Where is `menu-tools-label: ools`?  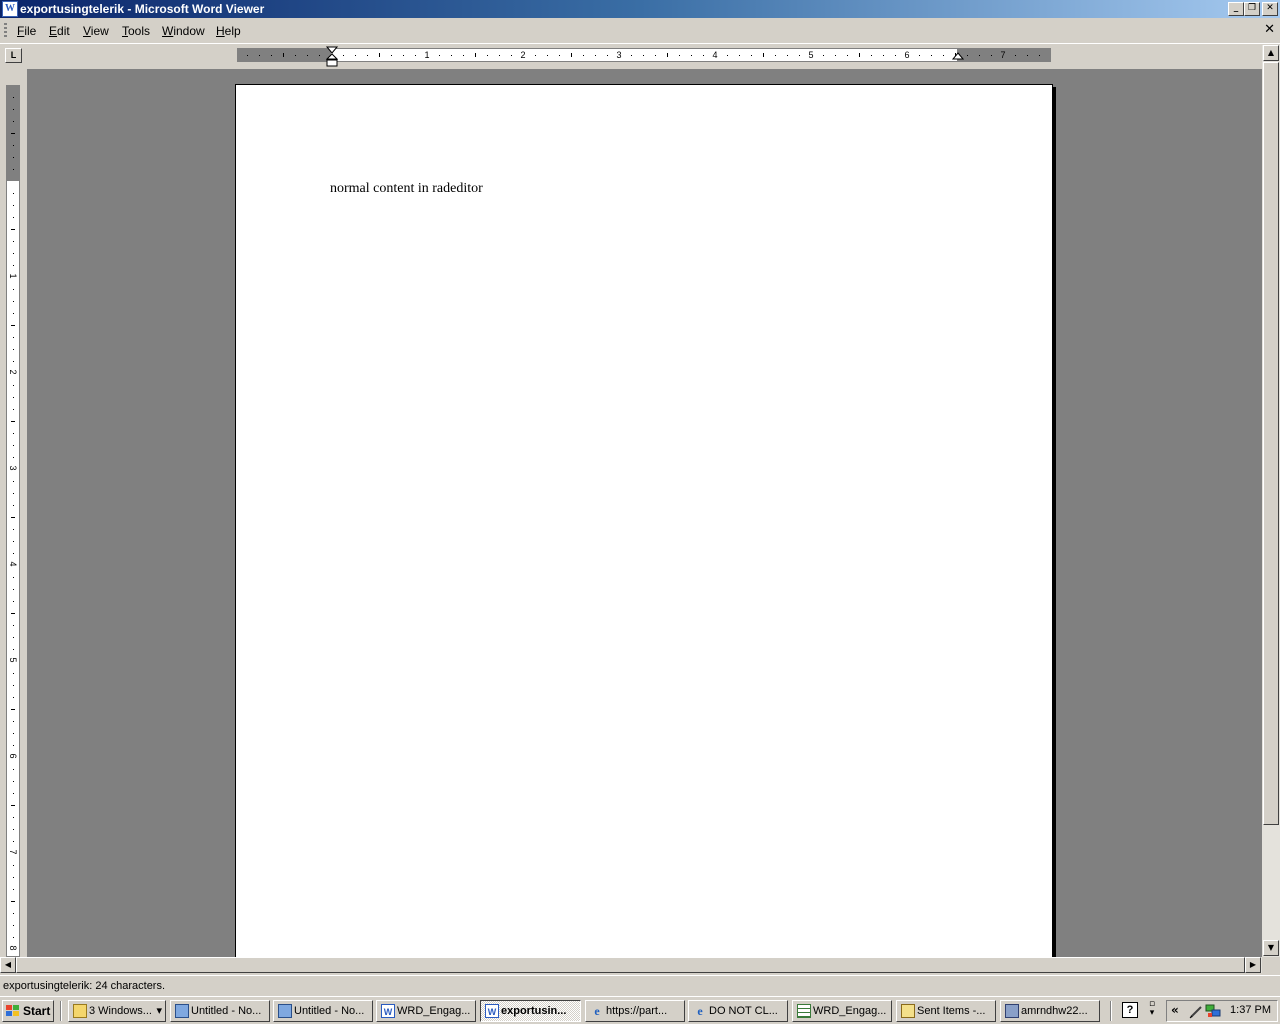
menu-tools-label: ools is located at coordinates (139, 31).